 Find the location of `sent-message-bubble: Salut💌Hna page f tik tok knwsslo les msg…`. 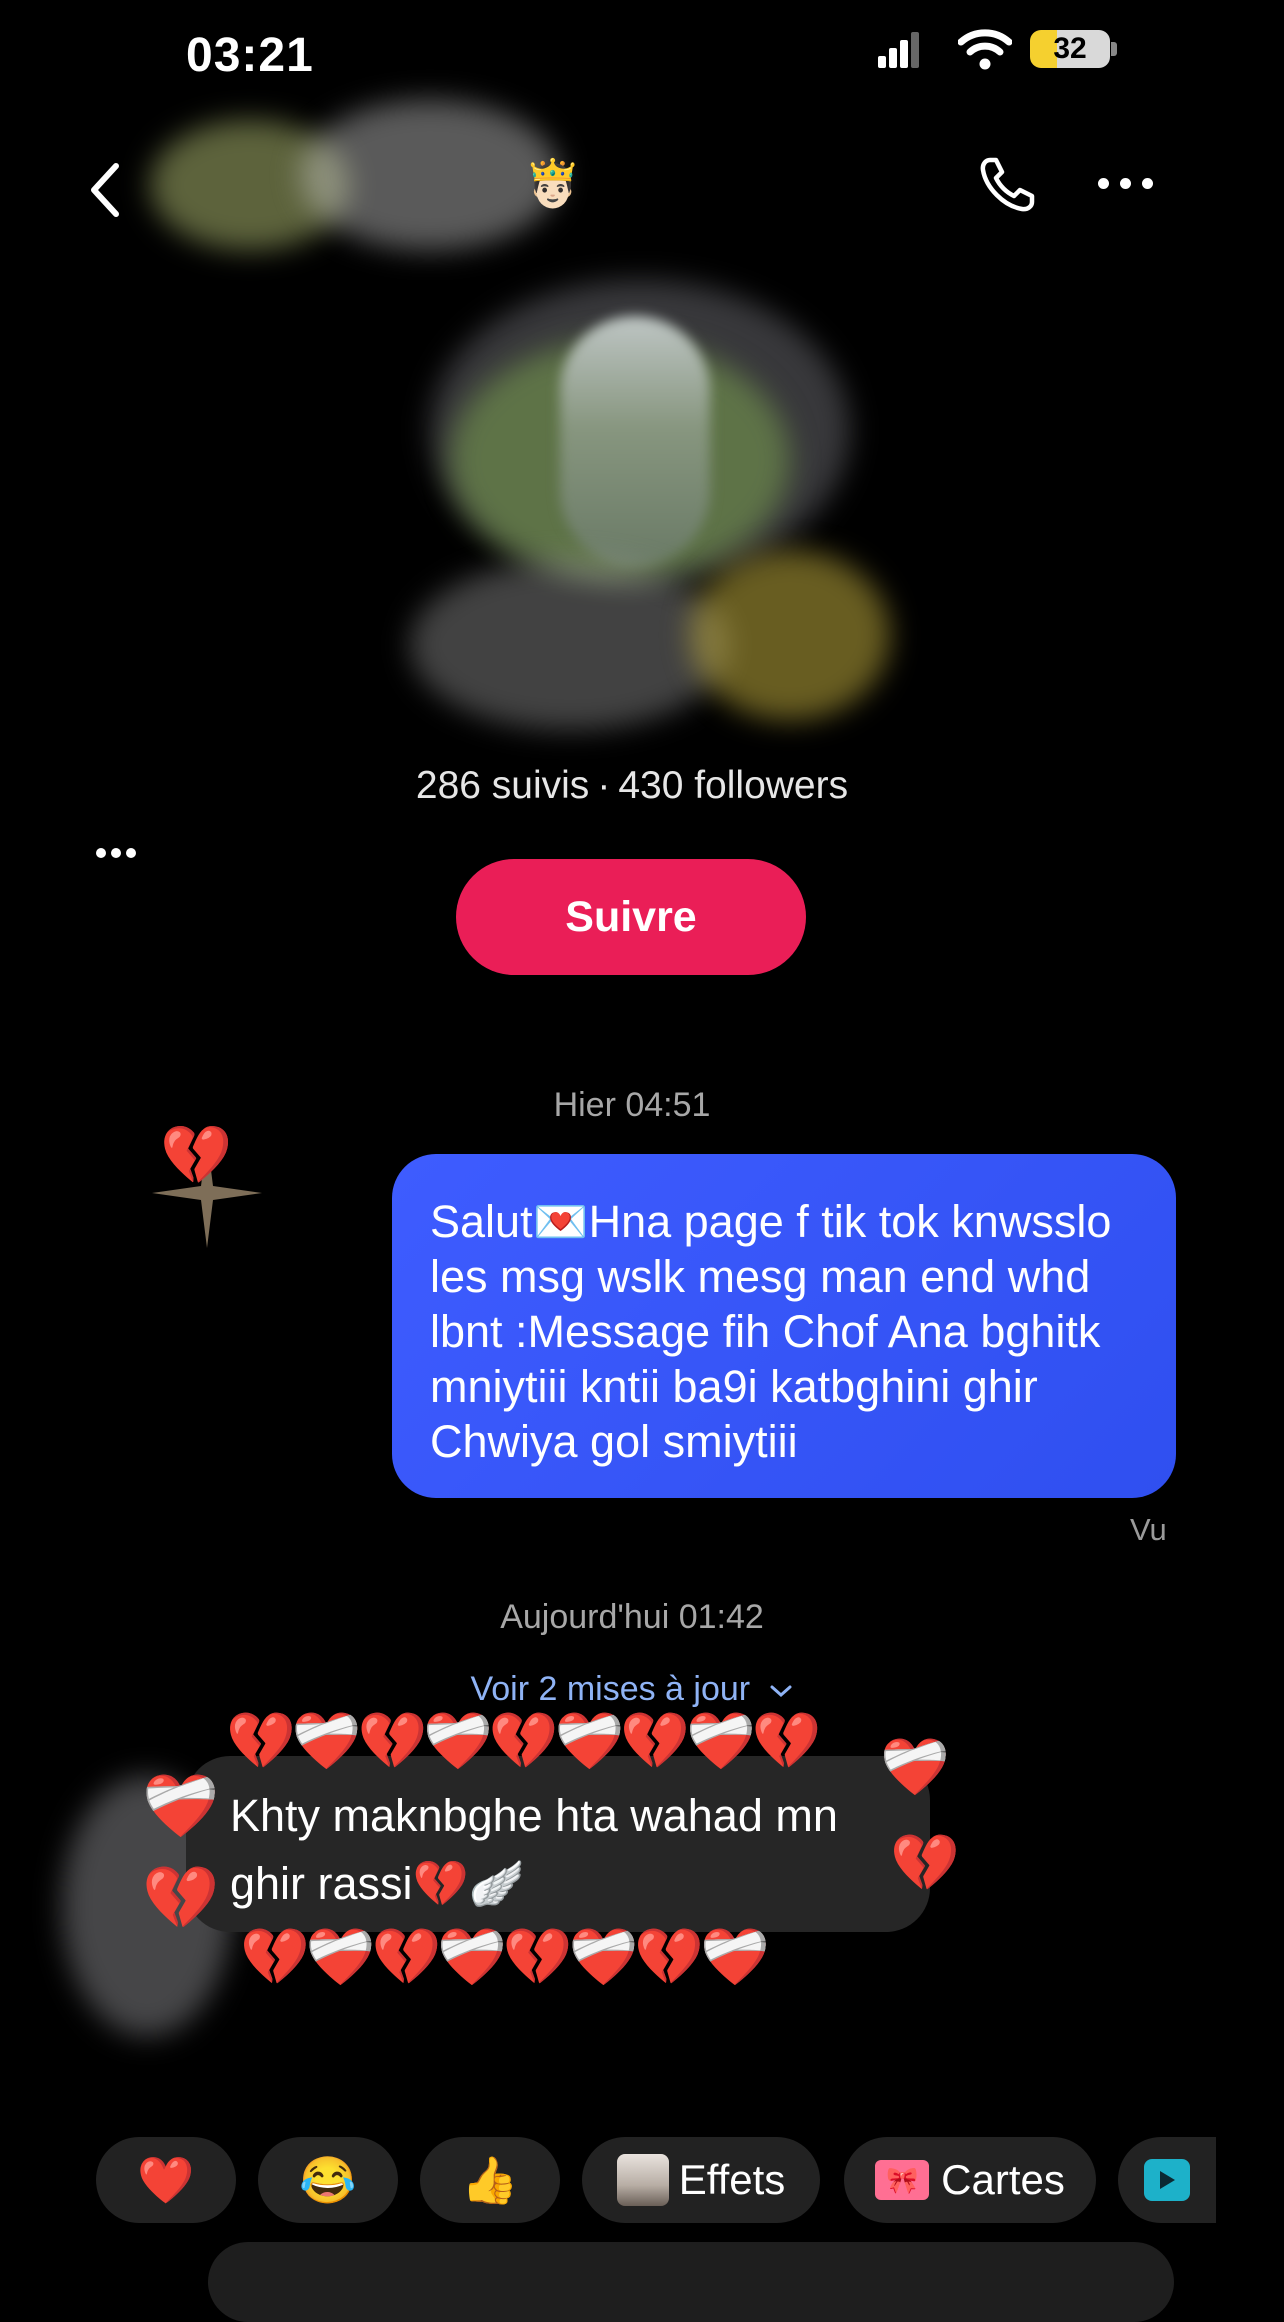

sent-message-bubble: Salut💌Hna page f tik tok knwsslo les msg… is located at coordinates (784, 1326).